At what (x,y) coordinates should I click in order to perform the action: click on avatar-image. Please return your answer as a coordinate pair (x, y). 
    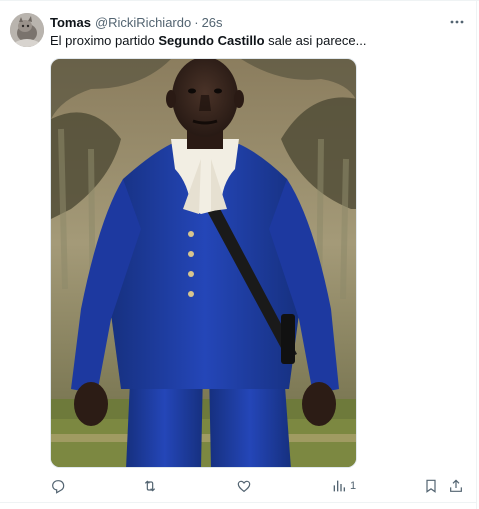
    Looking at the image, I should click on (27, 30).